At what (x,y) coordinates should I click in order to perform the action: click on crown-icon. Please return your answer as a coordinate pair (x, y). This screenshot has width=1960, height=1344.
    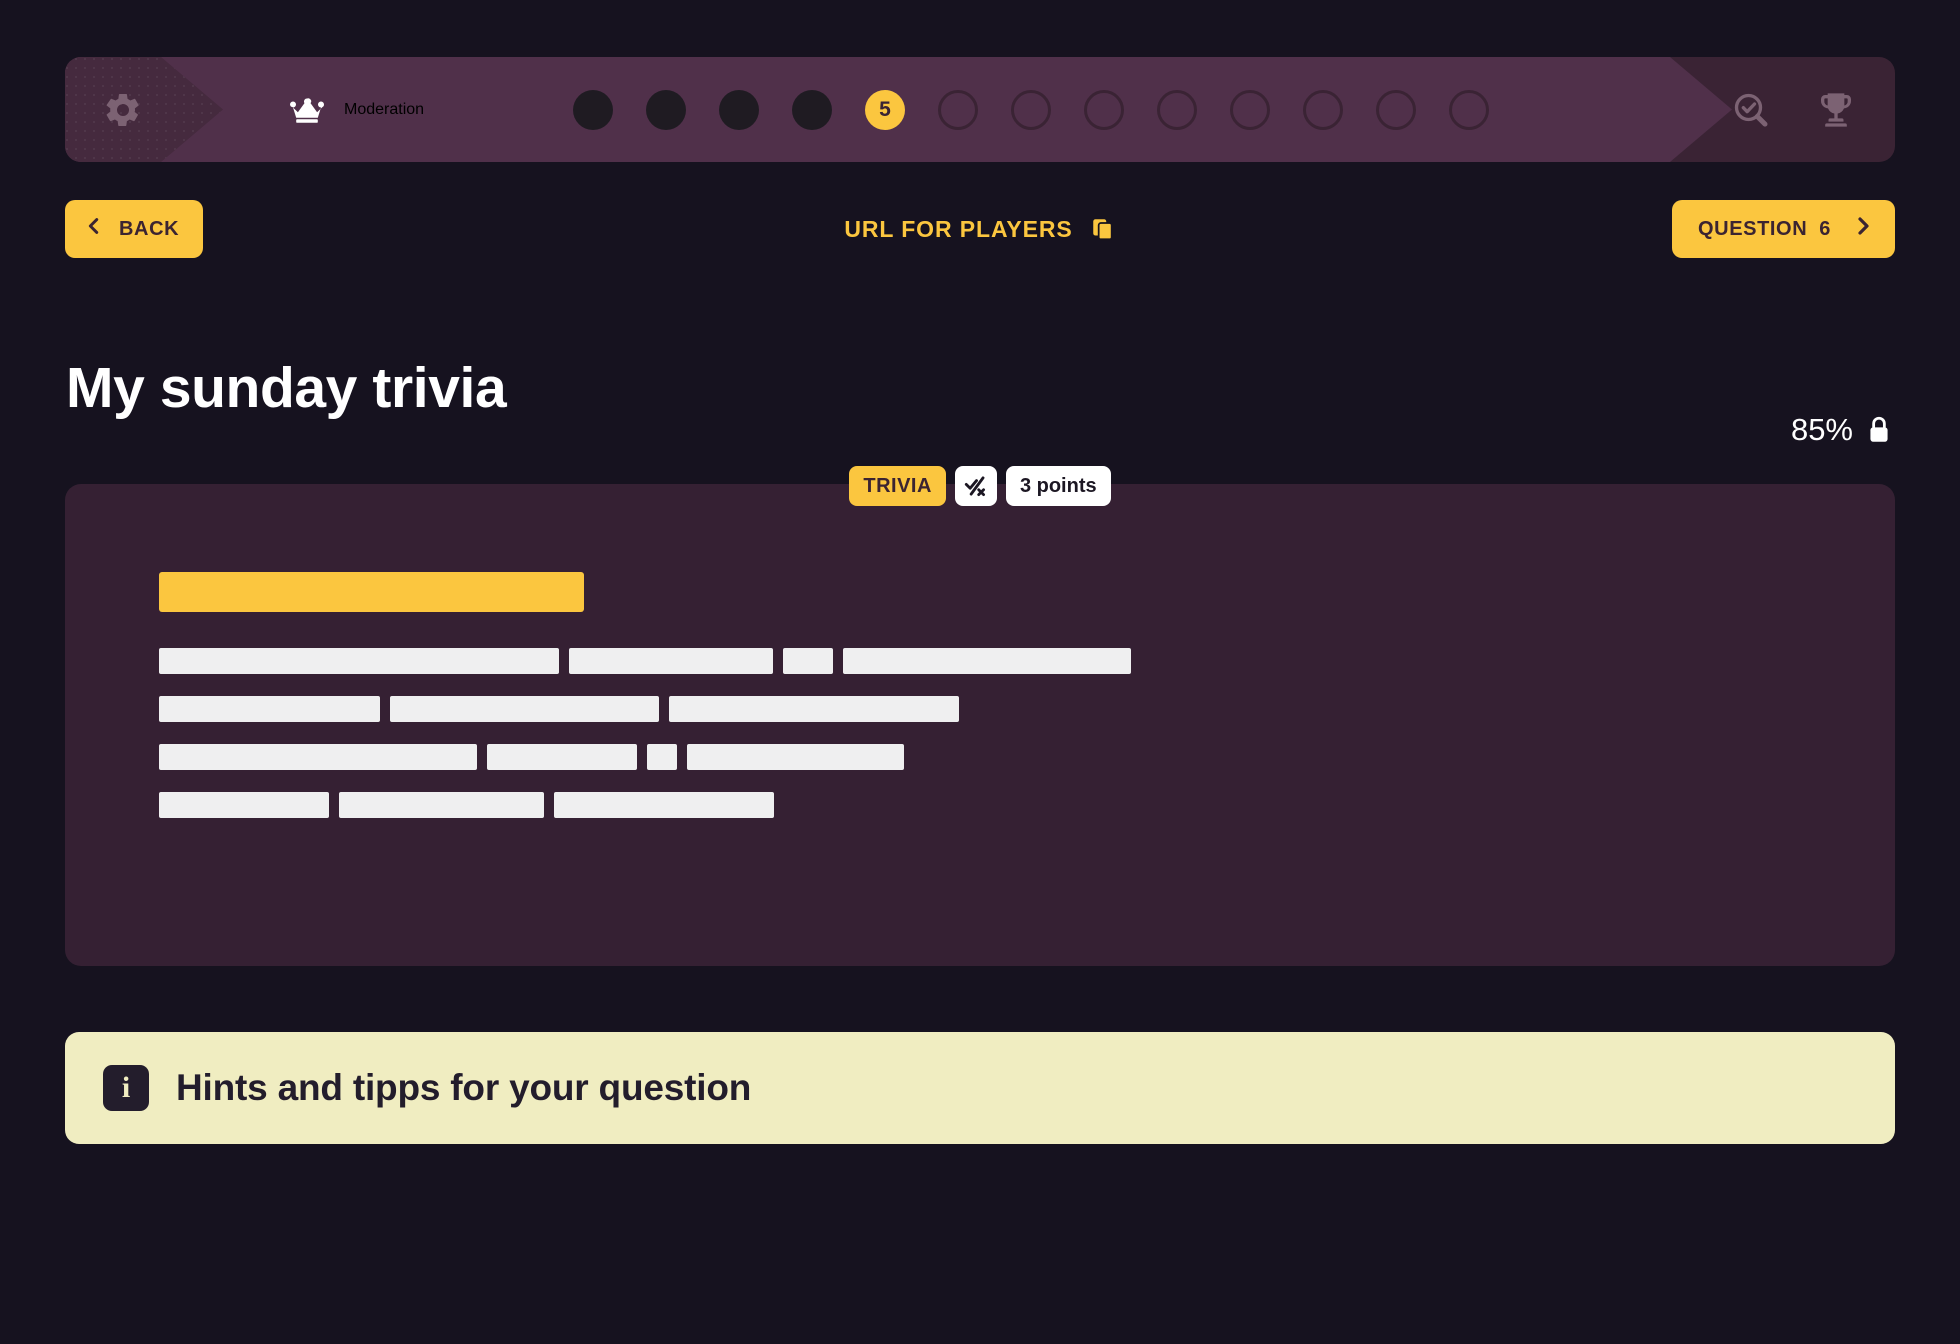
    Looking at the image, I should click on (307, 110).